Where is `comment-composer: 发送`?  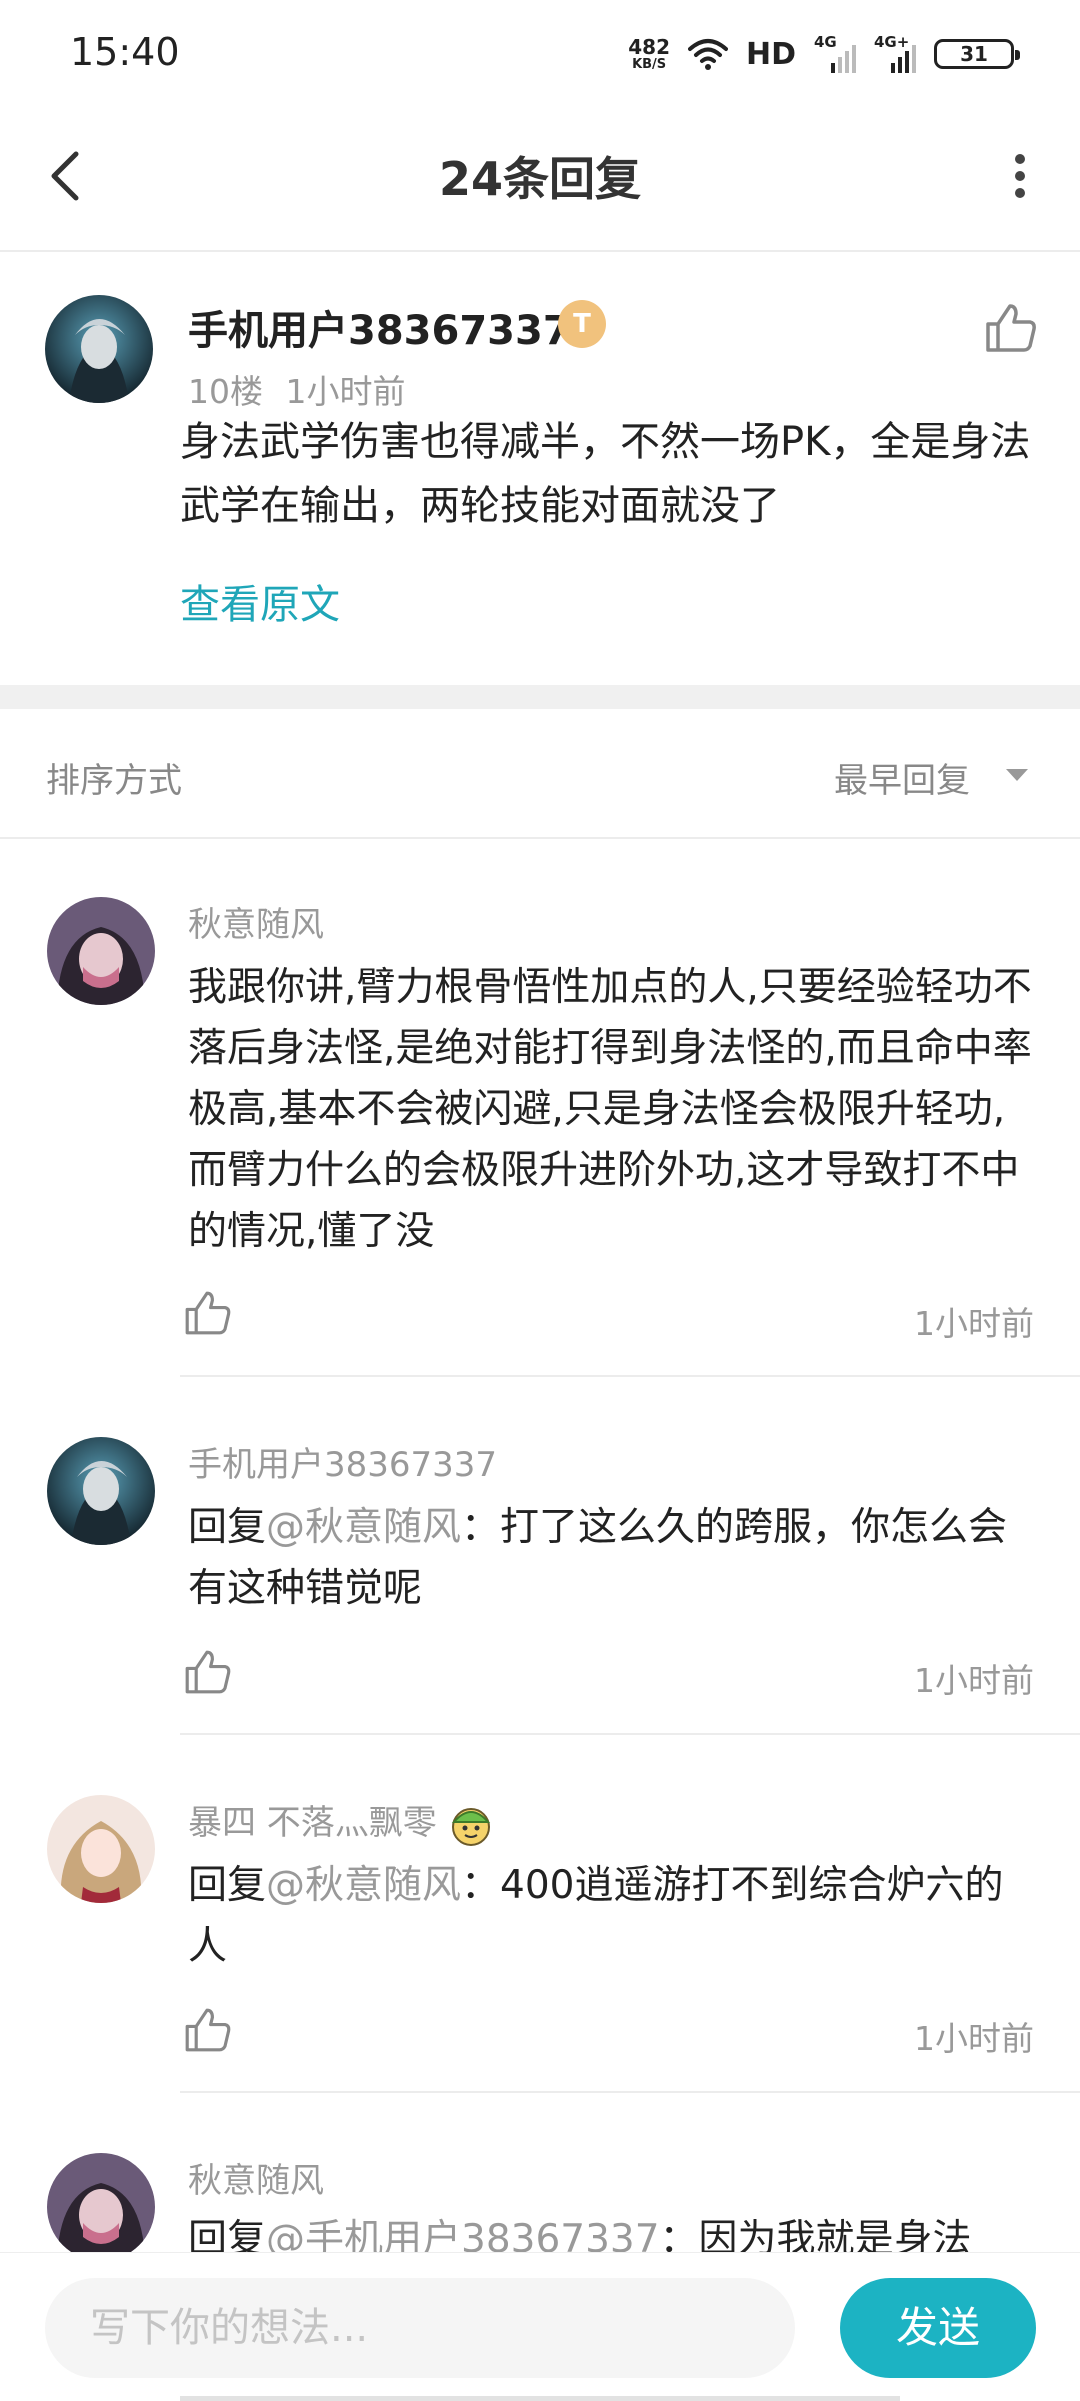
comment-composer: 发送 is located at coordinates (540, 2326).